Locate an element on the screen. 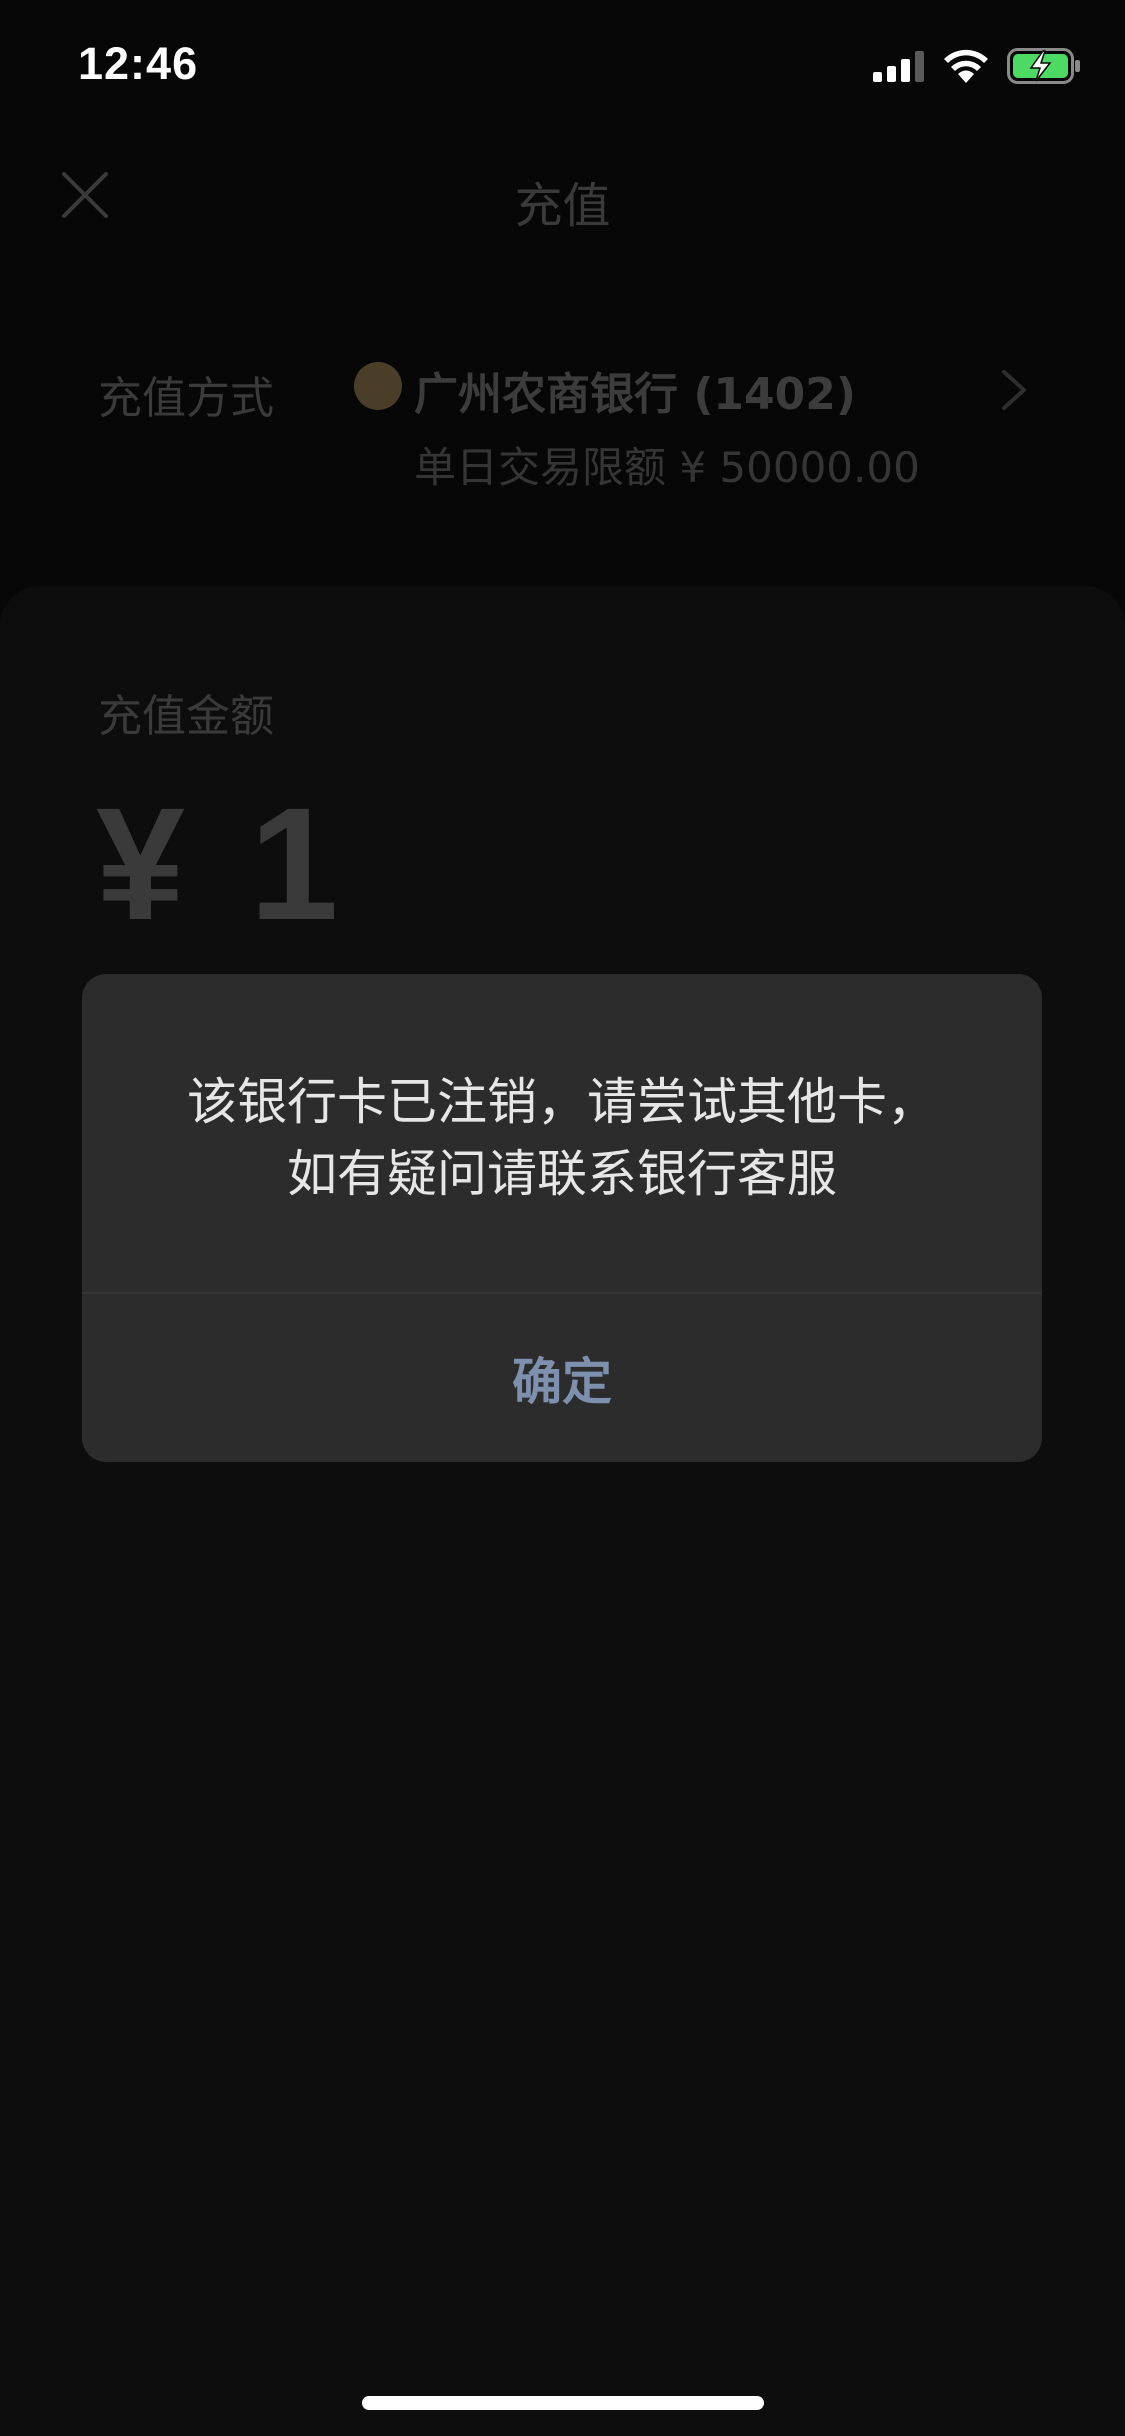 The width and height of the screenshot is (1125, 2436). dialog-message-line: 如有疑问请联系银行客服 is located at coordinates (562, 1174).